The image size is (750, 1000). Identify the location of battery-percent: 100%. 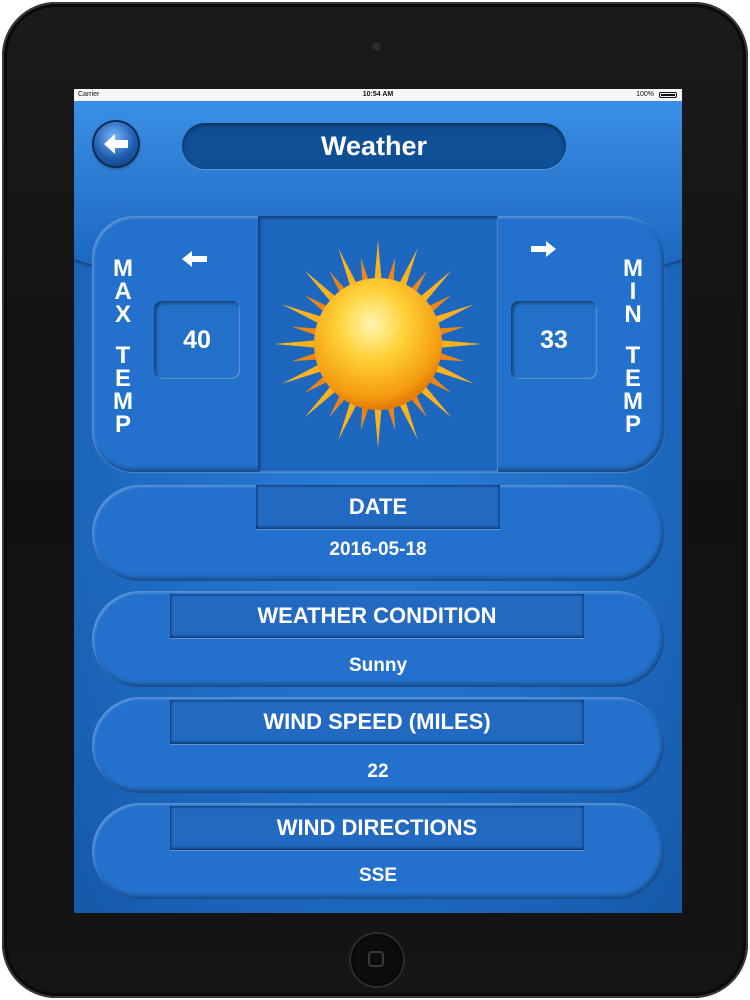
(645, 94).